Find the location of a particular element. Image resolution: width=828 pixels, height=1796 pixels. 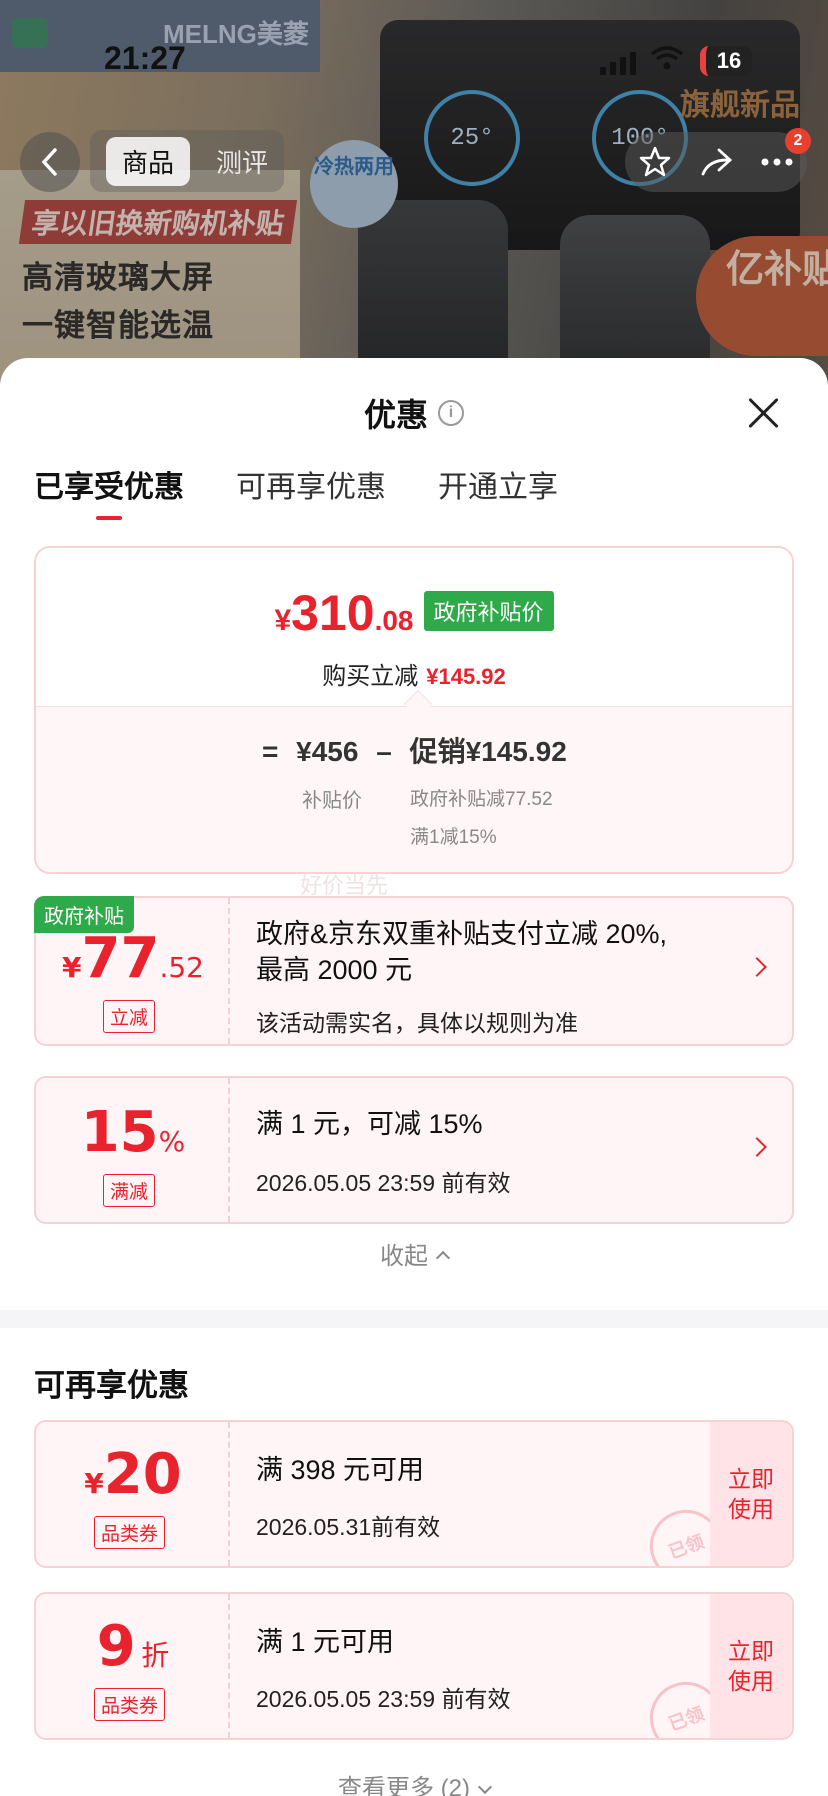

coupon-amount-area: 9 折 品类券 is located at coordinates (133, 1666).